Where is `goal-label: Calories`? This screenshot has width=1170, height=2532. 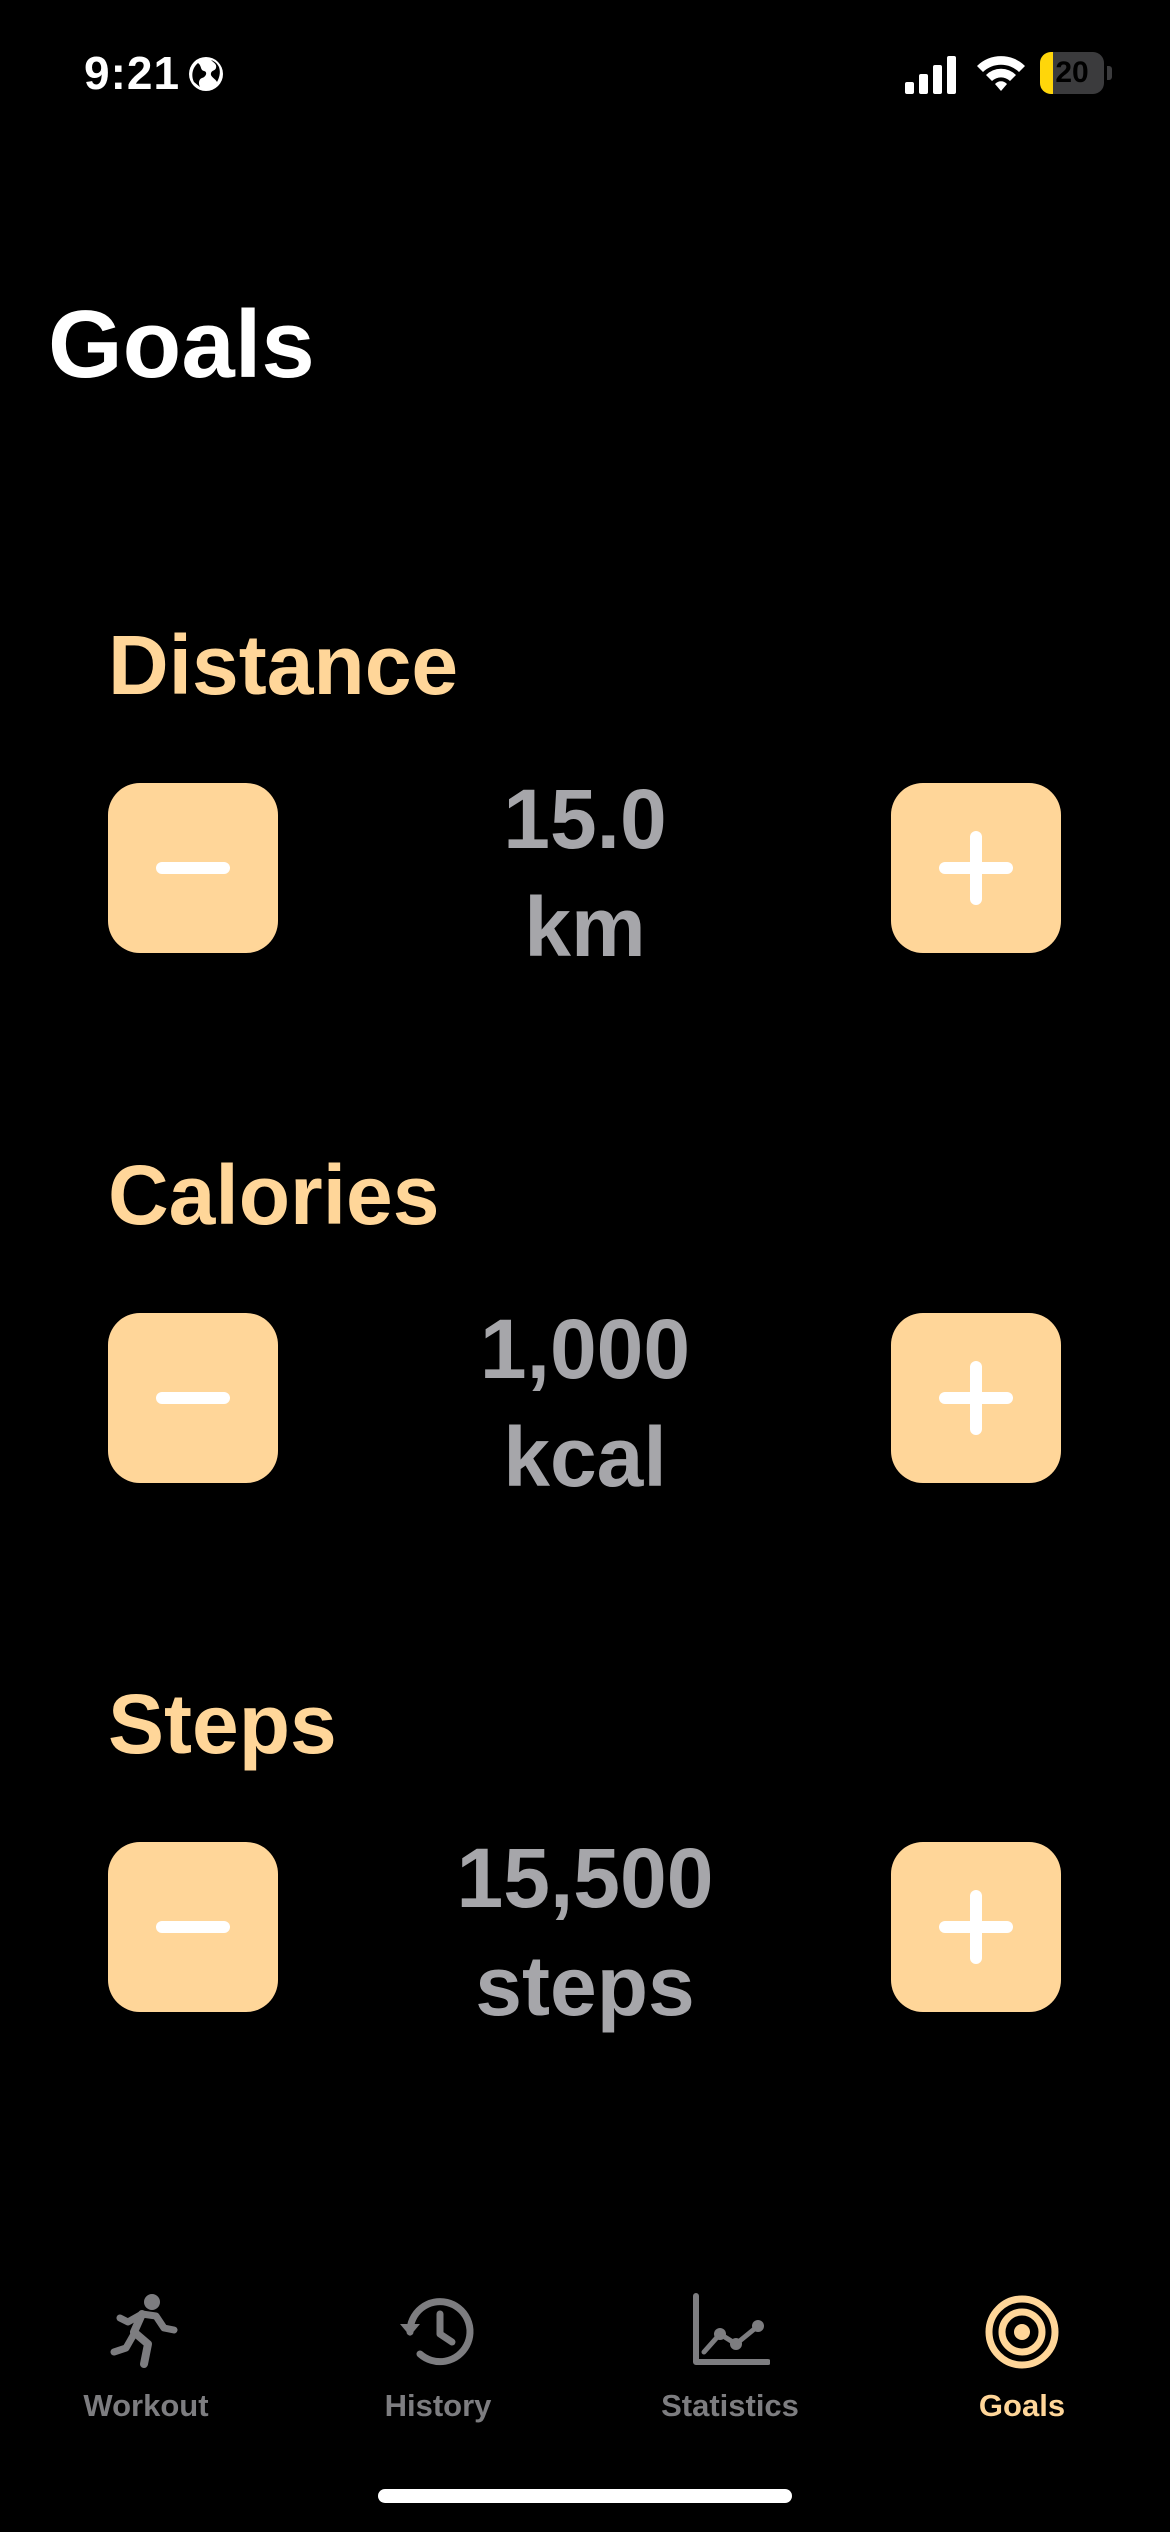
goal-label: Calories is located at coordinates (274, 1195).